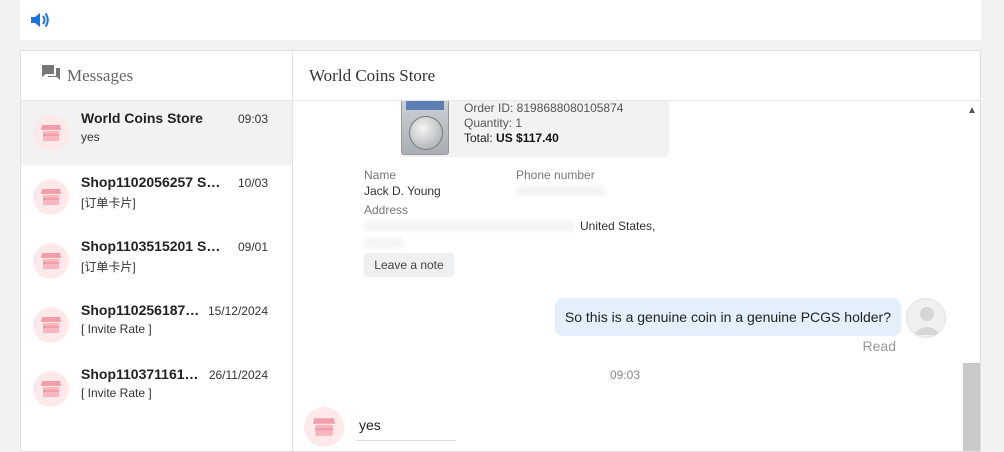  Describe the element at coordinates (493, 123) in the screenshot. I see `order-quantity: Quantity: 1` at that location.